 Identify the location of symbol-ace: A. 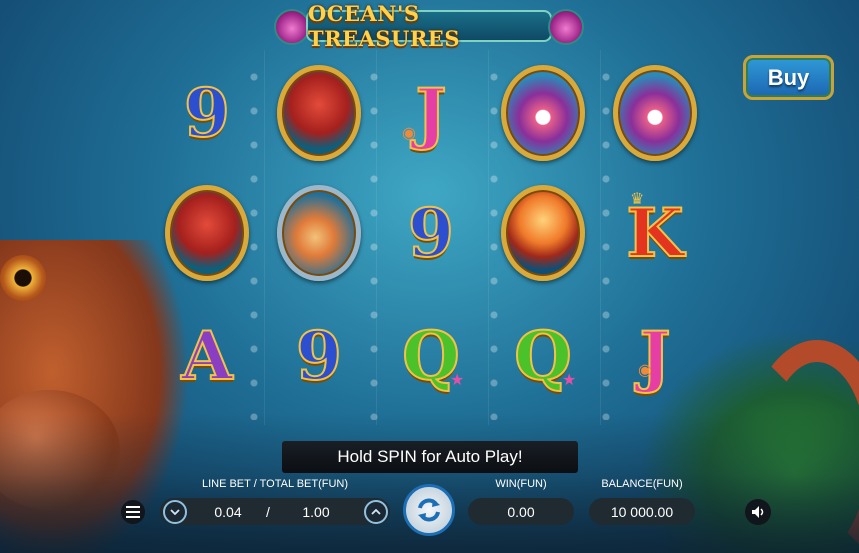
(206, 355).